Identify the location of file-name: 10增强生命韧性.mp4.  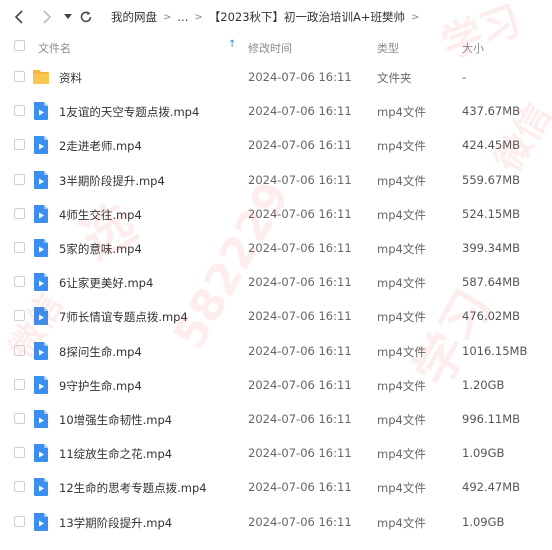
(115, 420).